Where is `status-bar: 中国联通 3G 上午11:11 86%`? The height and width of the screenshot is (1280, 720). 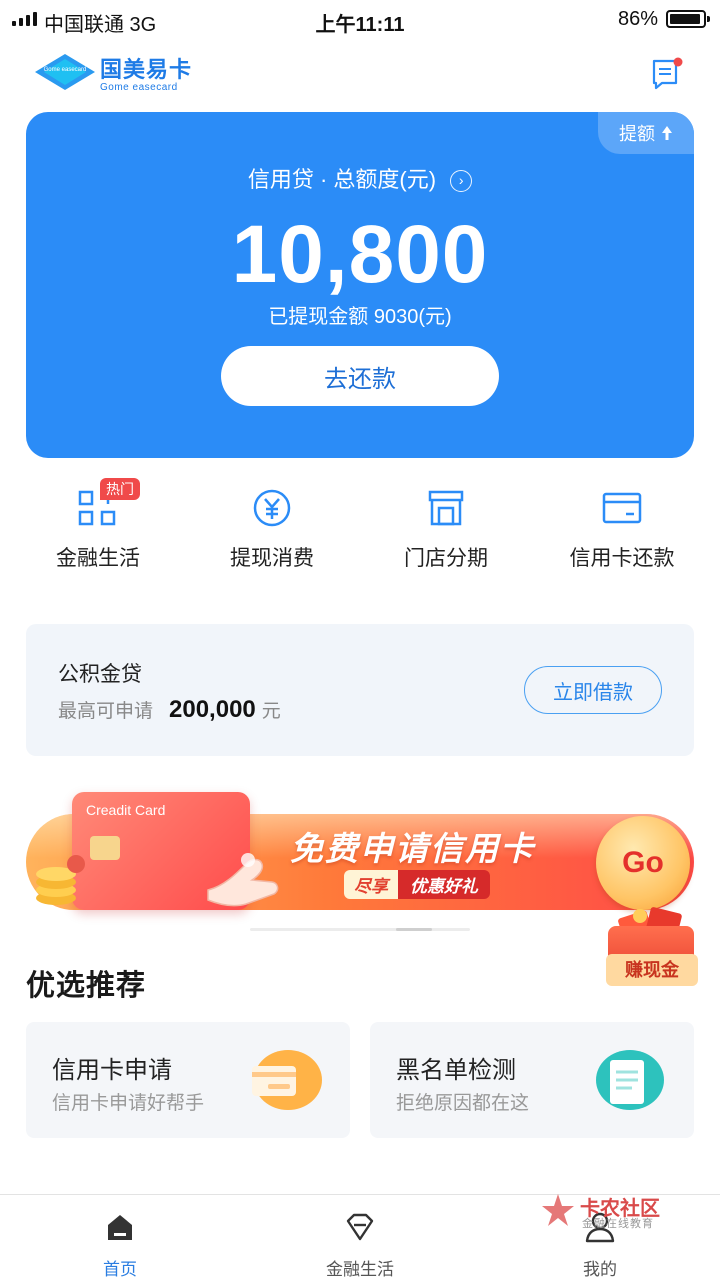
status-bar: 中国联通 3G 上午11:11 86% is located at coordinates (360, 19).